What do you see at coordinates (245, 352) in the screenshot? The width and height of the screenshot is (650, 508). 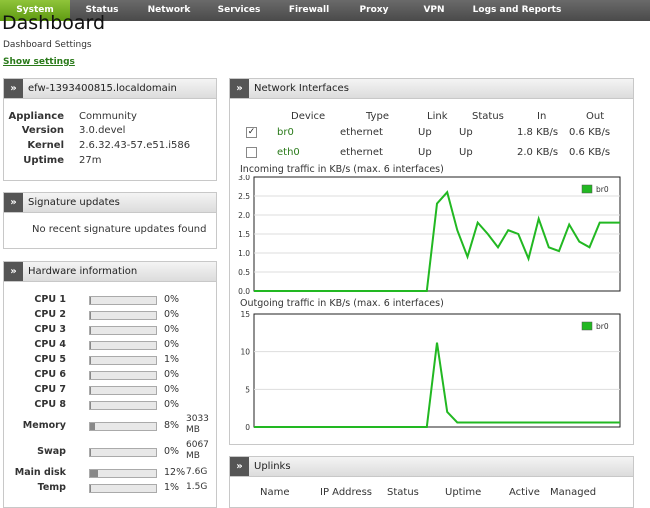 I see `y-tick-label: 10` at bounding box center [245, 352].